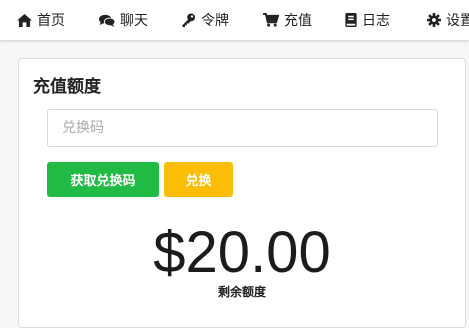 Image resolution: width=469 pixels, height=328 pixels. Describe the element at coordinates (376, 21) in the screenshot. I see `nav-item-logs-label: 日志` at that location.